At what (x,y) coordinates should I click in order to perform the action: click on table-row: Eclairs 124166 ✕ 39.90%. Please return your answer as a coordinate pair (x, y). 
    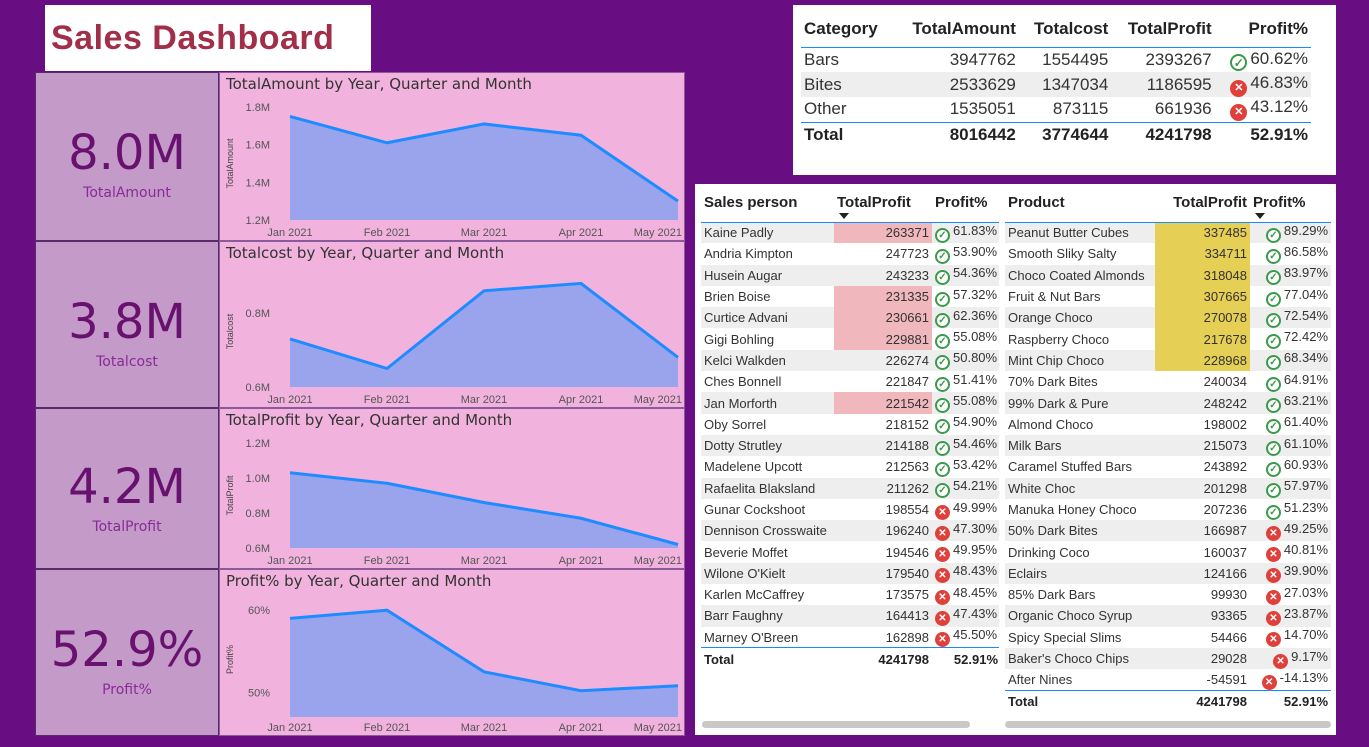
    Looking at the image, I should click on (1168, 573).